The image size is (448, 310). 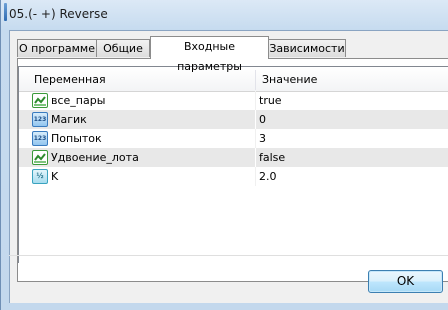 I want to click on table-row: ½ K 2.0, so click(x=233, y=176).